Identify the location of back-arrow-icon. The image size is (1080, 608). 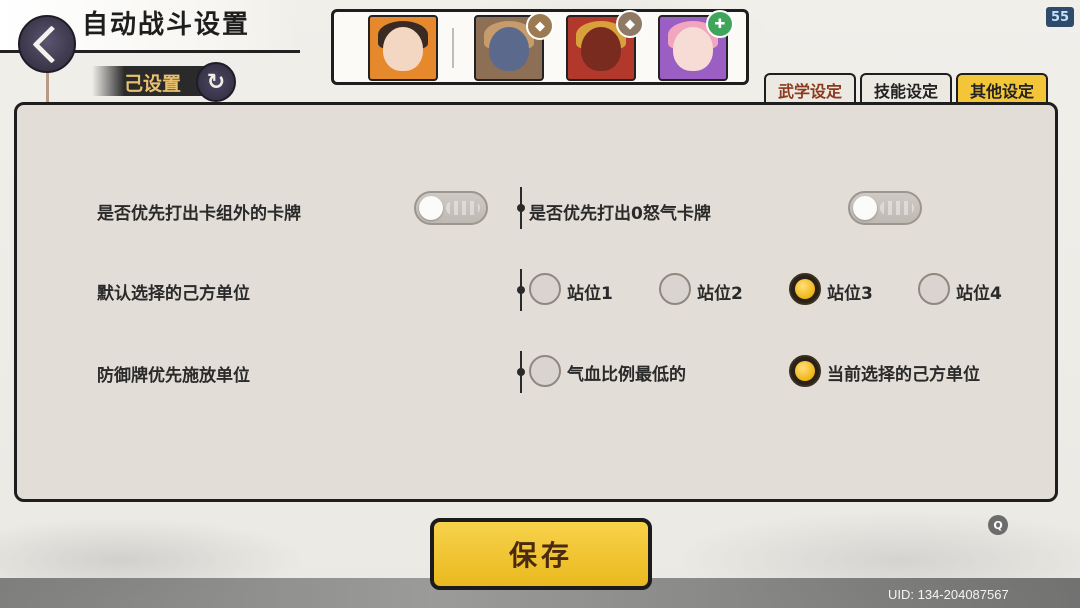
(51, 44).